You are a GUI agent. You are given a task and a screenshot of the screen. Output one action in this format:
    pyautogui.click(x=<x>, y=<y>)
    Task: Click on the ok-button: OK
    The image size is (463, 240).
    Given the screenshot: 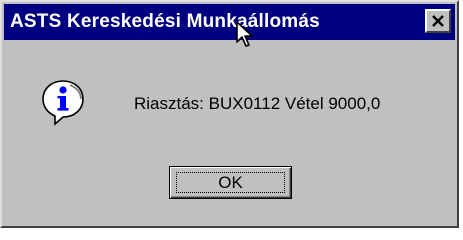 What is the action you would take?
    pyautogui.click(x=230, y=182)
    